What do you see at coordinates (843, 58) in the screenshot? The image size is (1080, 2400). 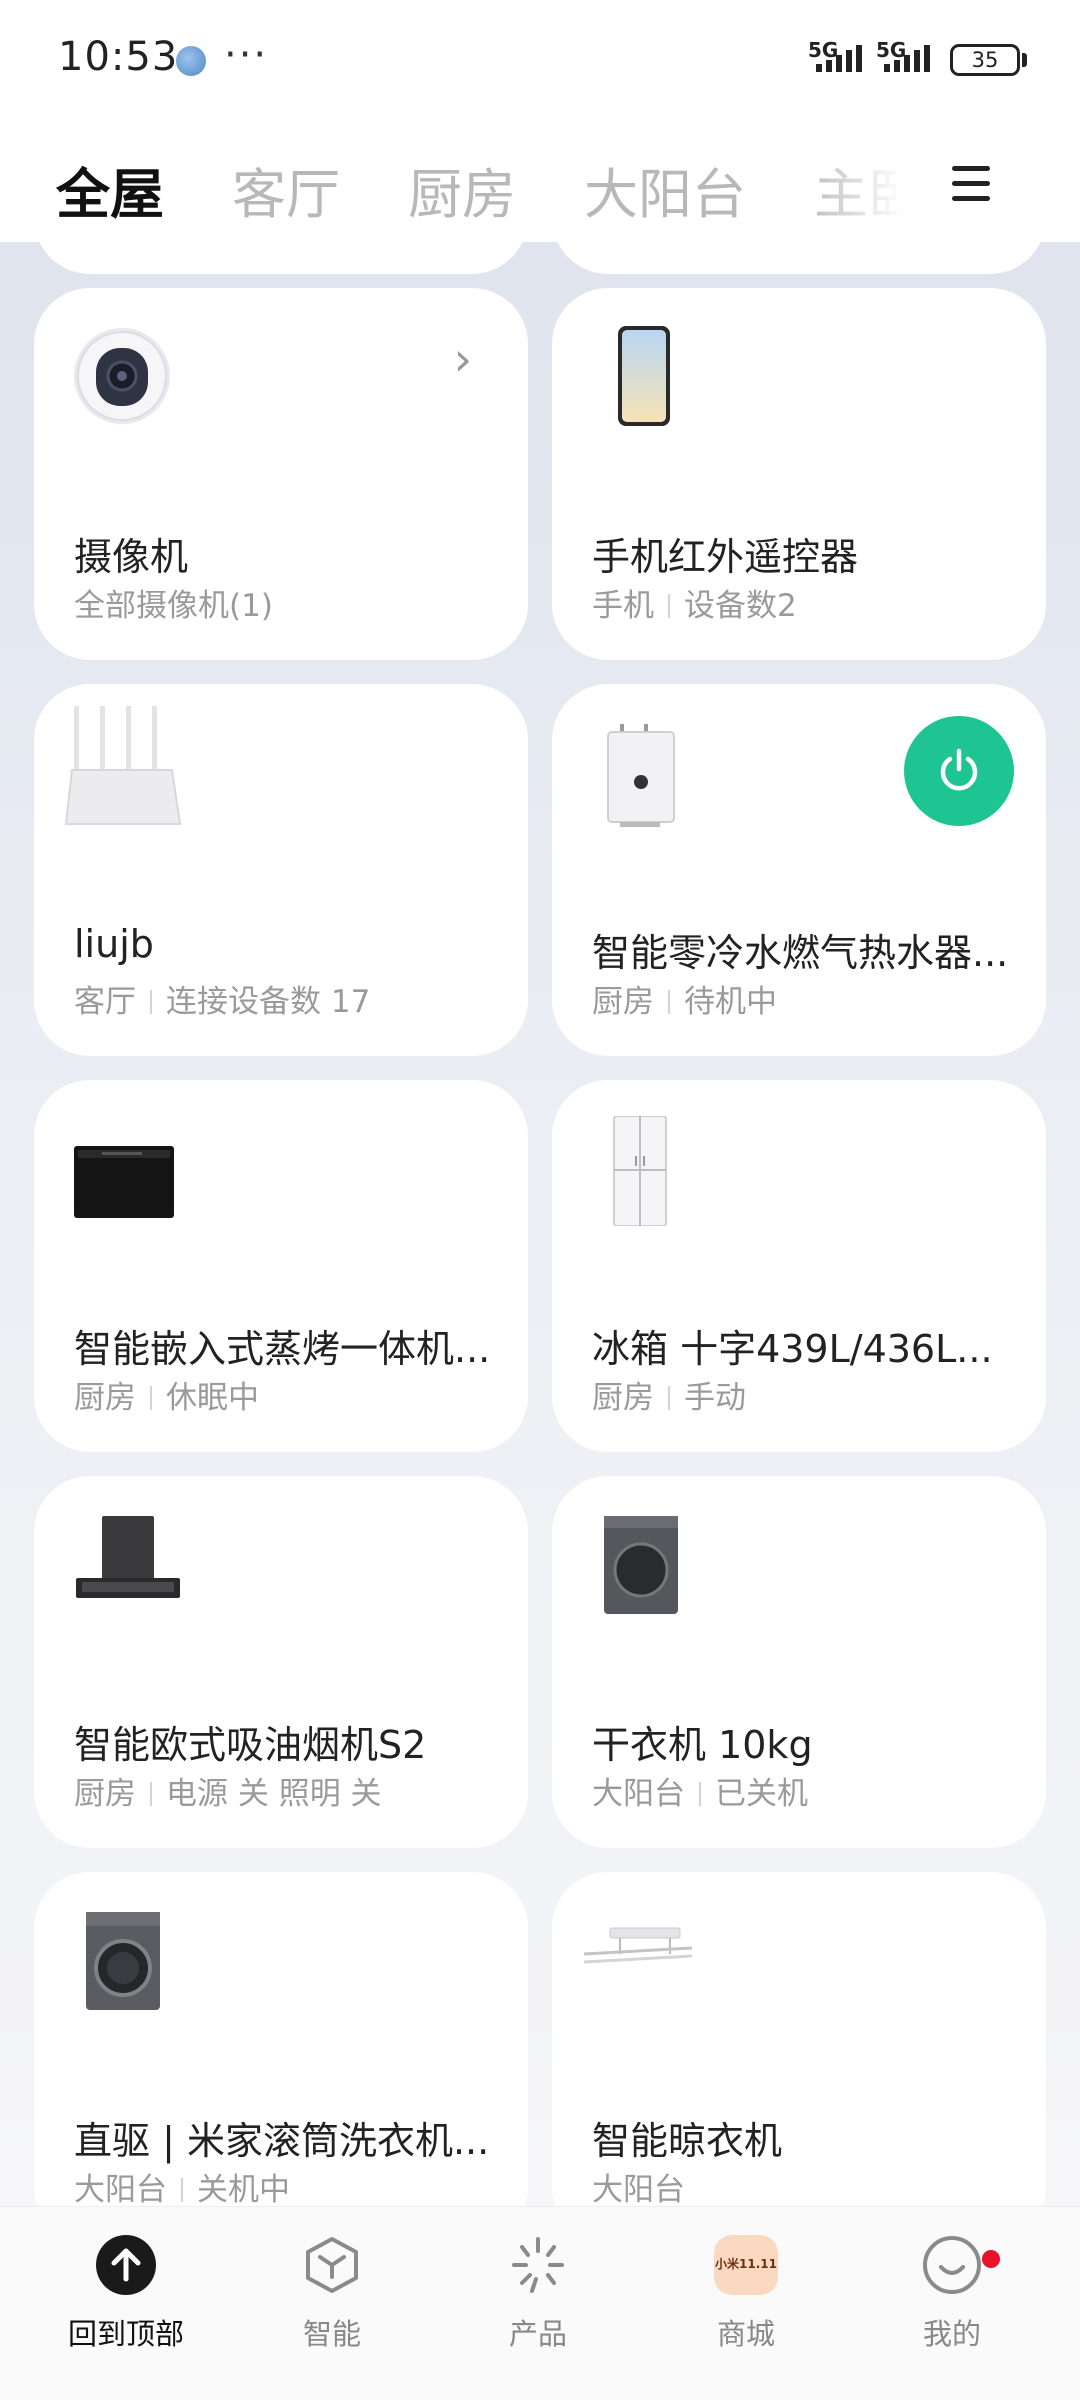 I see `signal-sim1-icon: 5G` at bounding box center [843, 58].